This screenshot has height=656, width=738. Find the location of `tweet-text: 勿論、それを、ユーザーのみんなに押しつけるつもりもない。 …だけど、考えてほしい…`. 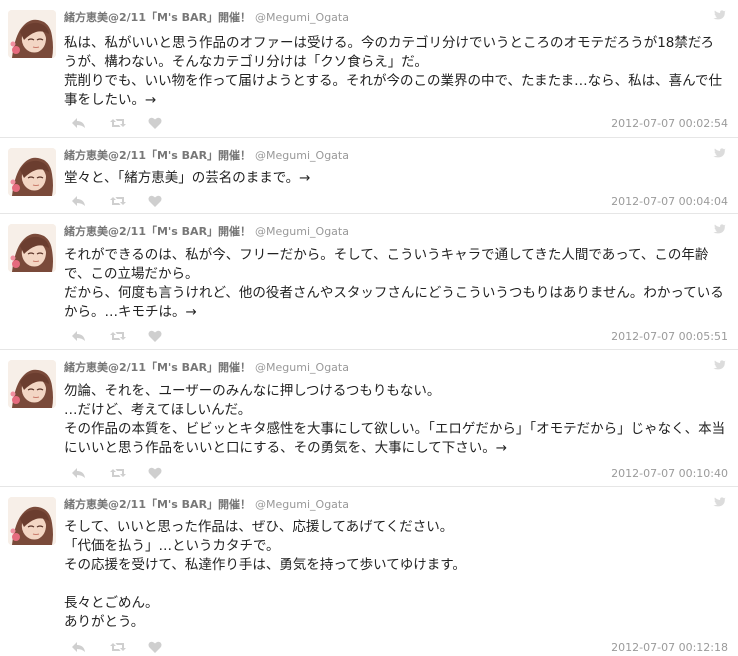

tweet-text: 勿論、それを、ユーザーのみんなに押しつけるつもりもない。 …だけど、考えてほしい… is located at coordinates (395, 419).